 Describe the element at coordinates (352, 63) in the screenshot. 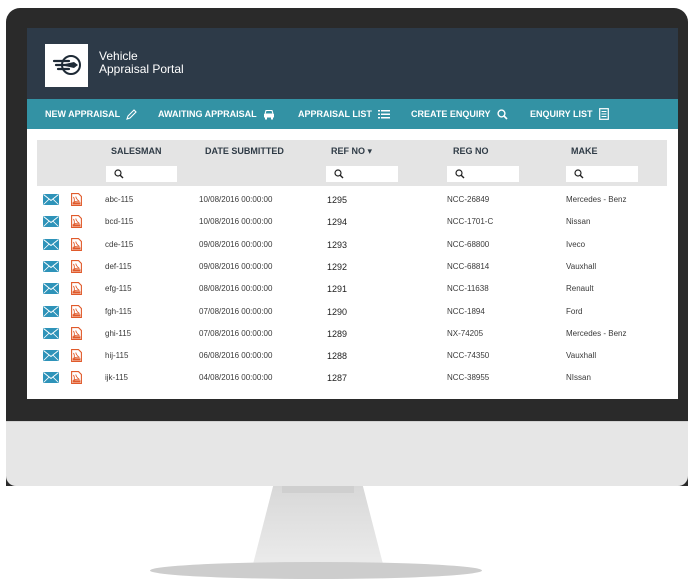

I see `app-header: Vehicle Appraisal Portal` at that location.